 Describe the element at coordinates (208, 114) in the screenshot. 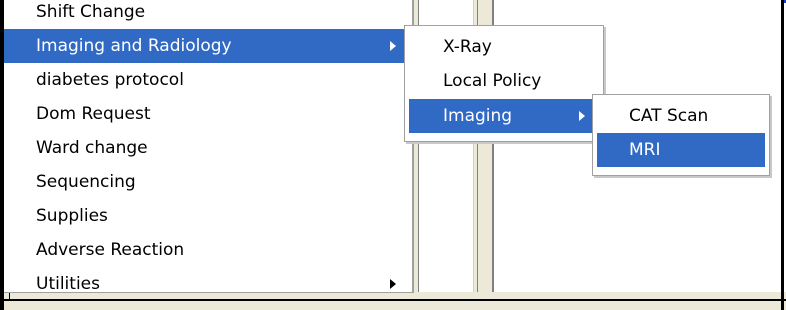

I see `menu-item-dom-request: Dom Request` at that location.